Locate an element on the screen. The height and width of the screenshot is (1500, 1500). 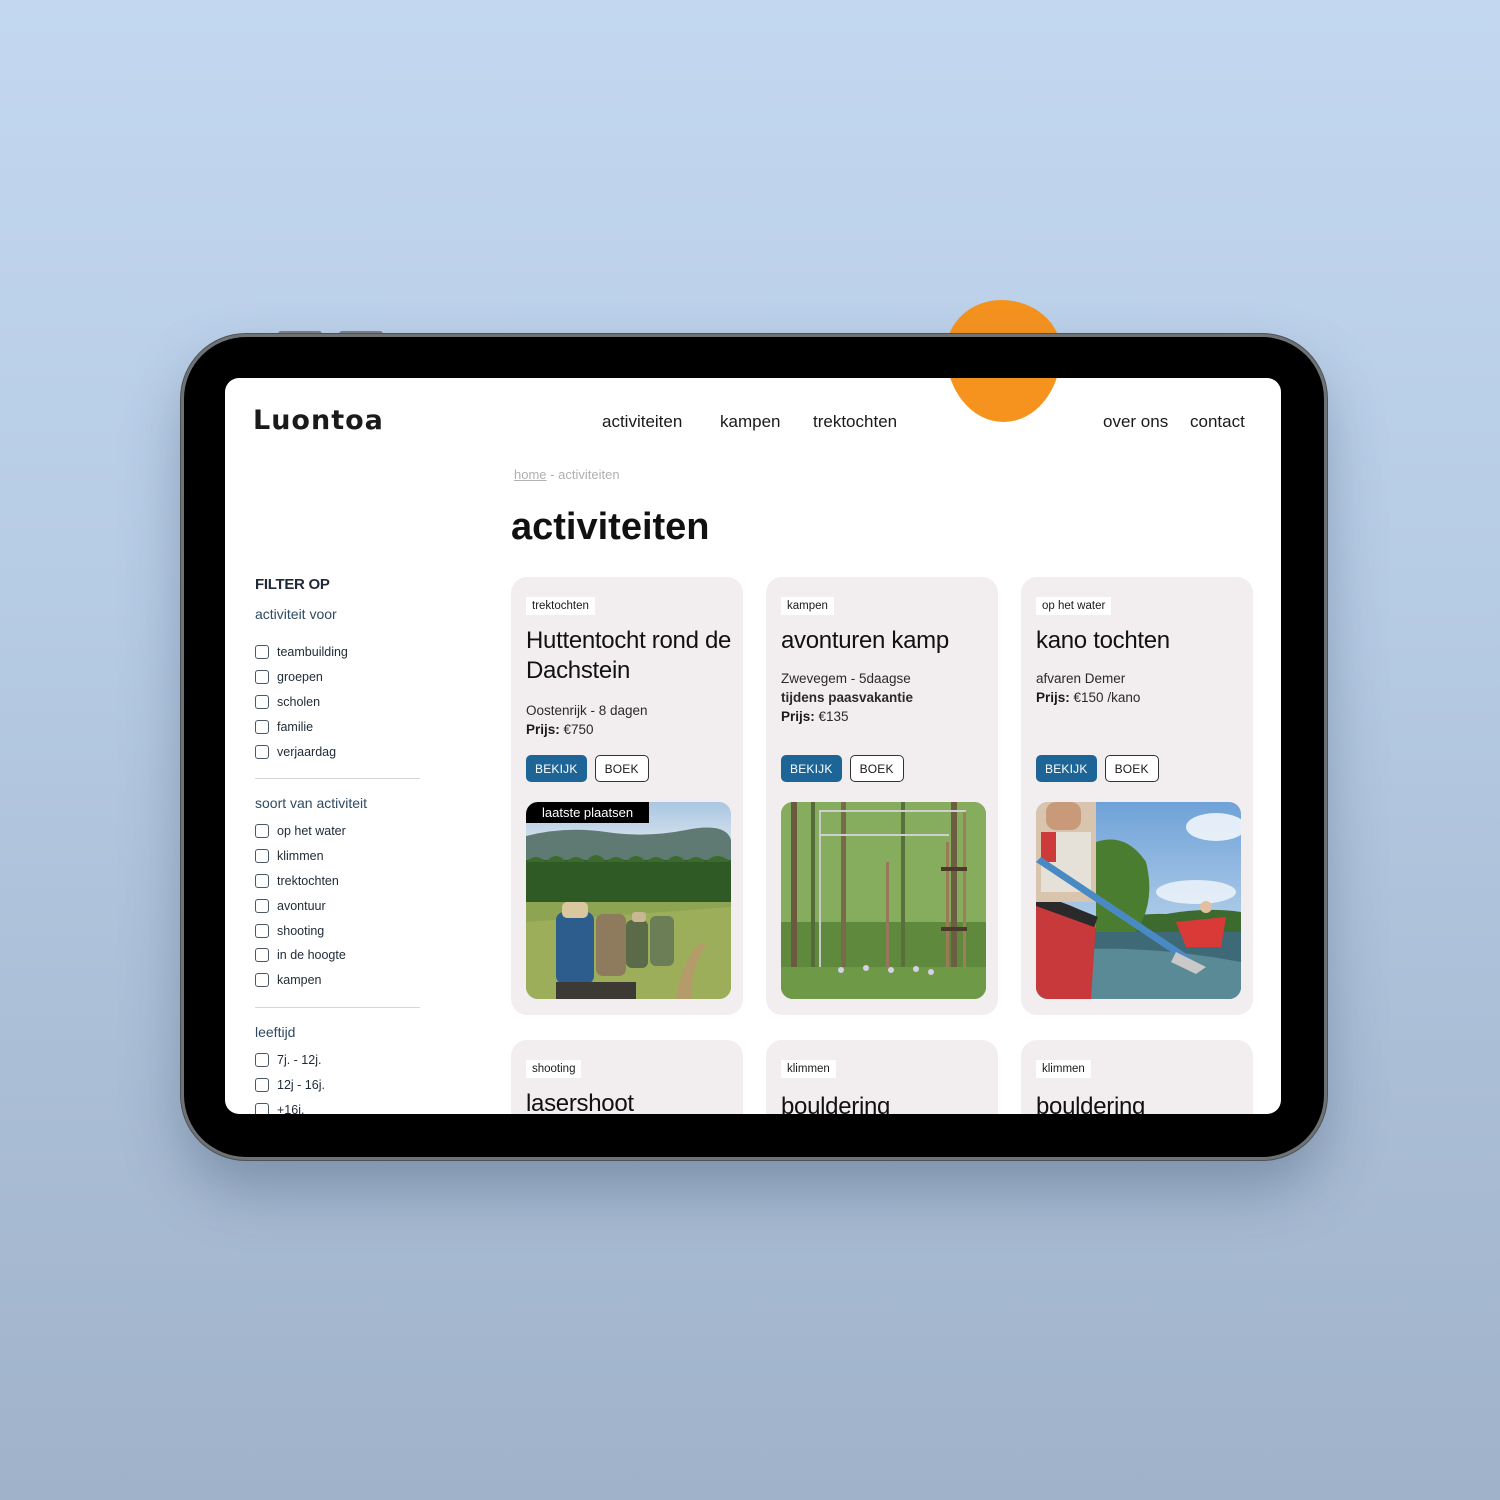
card-price: Prijs: €750 is located at coordinates (587, 729).